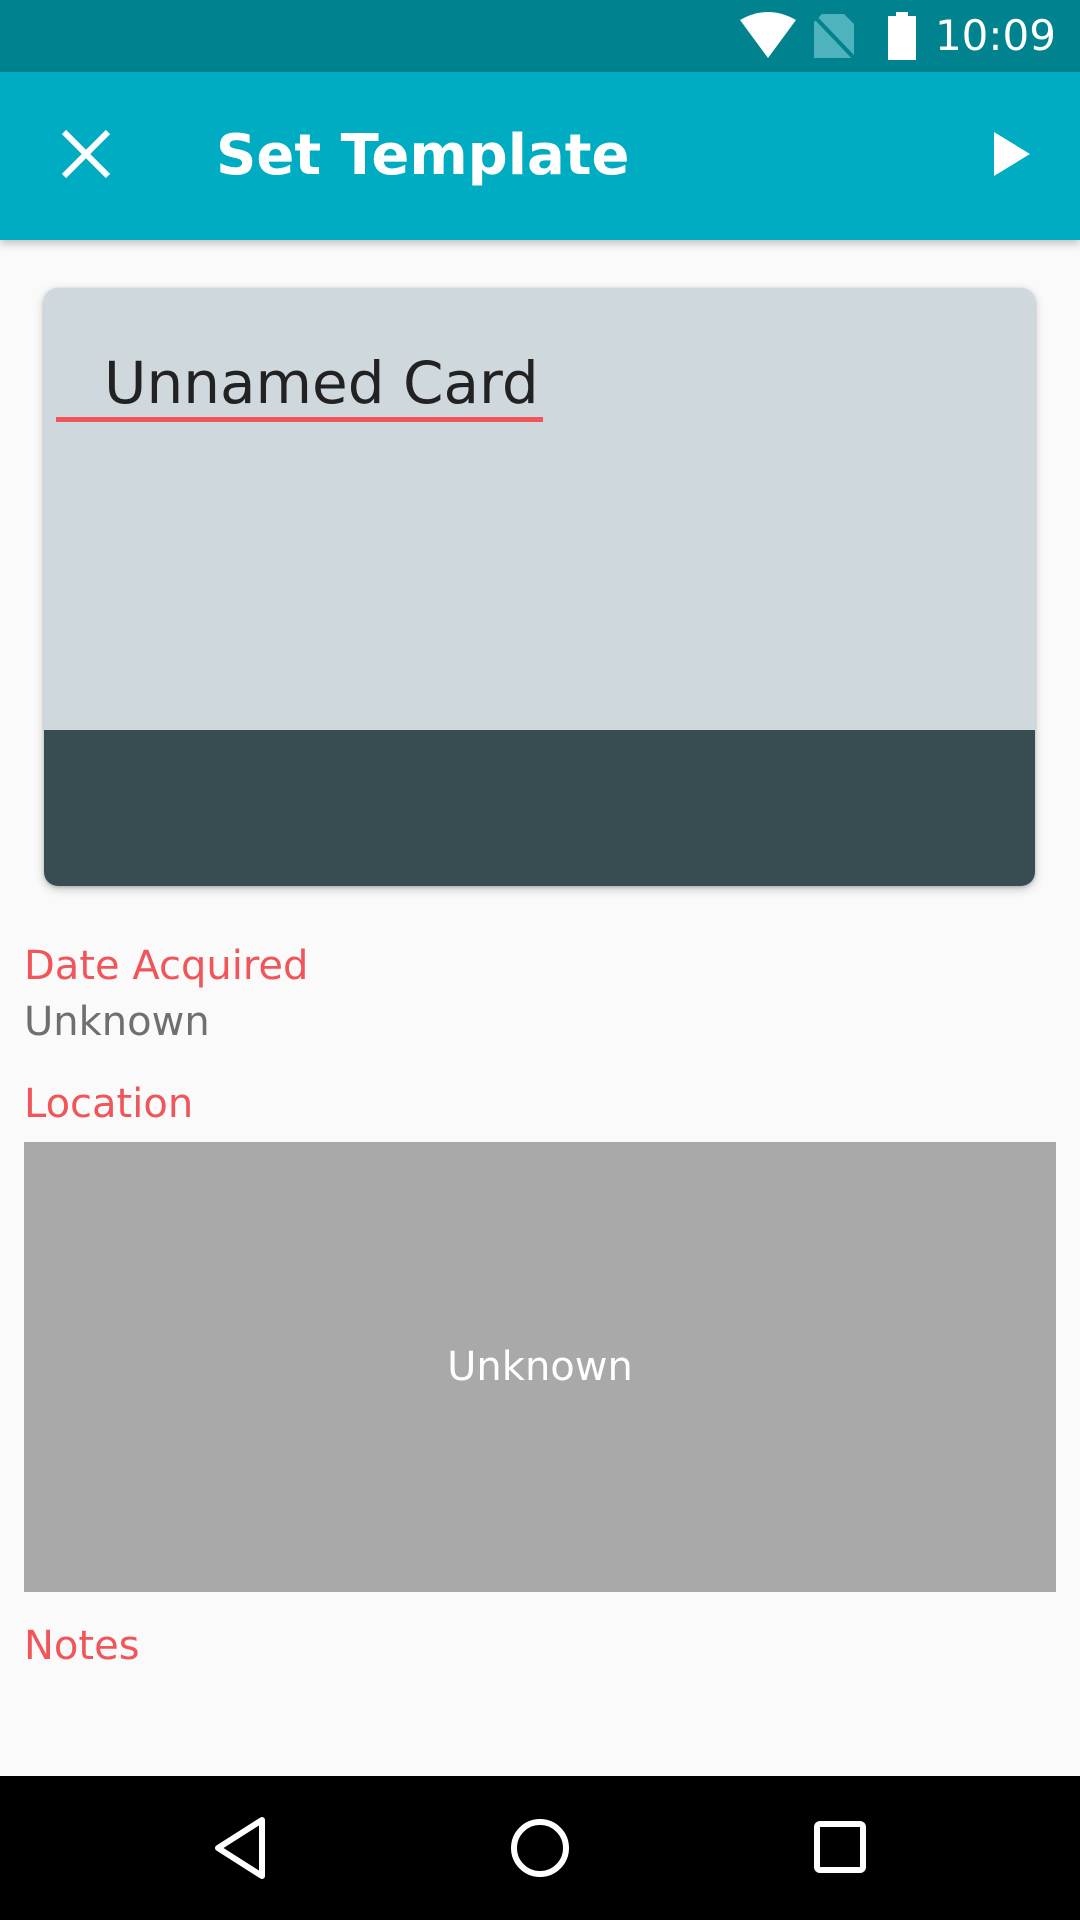 The width and height of the screenshot is (1080, 1920). I want to click on card-bottom-band, so click(539, 808).